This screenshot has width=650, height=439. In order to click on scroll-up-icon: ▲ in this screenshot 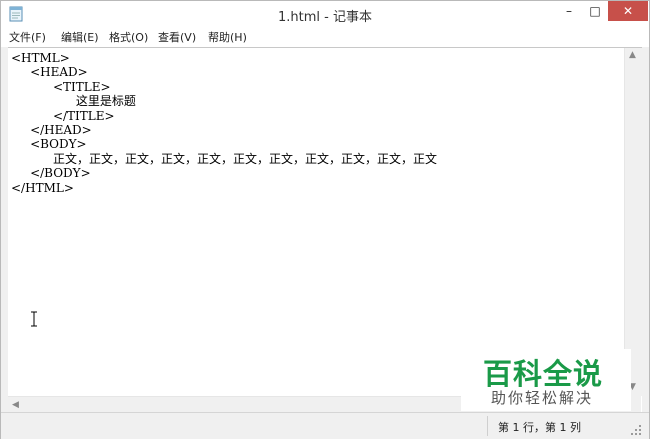, I will do `click(632, 55)`.